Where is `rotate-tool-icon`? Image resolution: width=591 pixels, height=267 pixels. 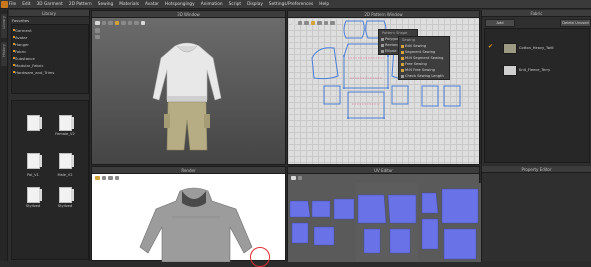 rotate-tool-icon is located at coordinates (110, 23).